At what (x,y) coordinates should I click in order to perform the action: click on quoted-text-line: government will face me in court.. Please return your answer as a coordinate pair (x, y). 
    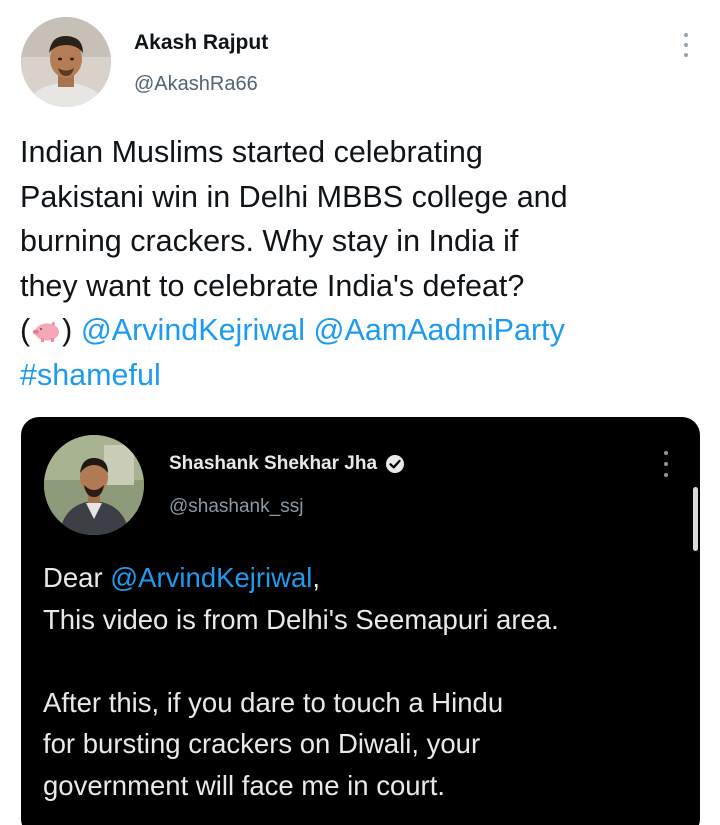
    Looking at the image, I should click on (244, 785).